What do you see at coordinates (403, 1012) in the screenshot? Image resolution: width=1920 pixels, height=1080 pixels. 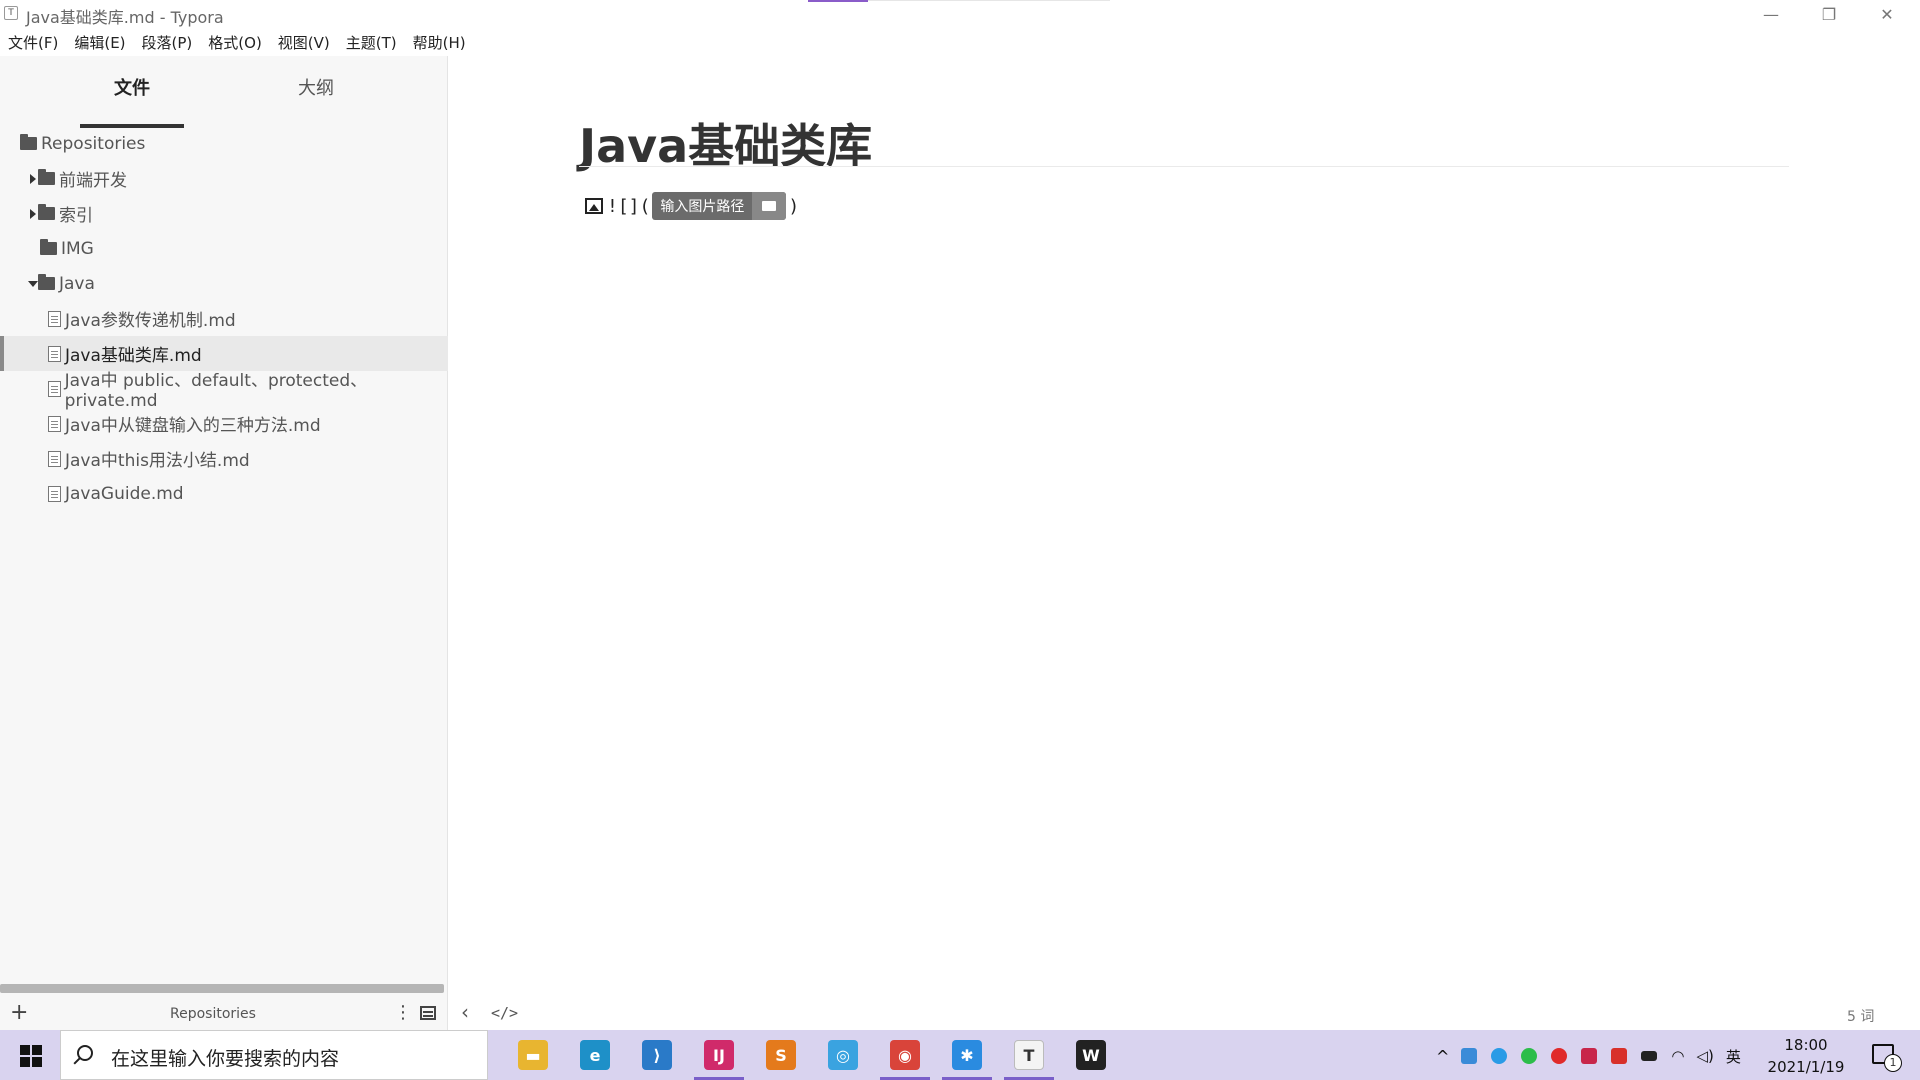 I see `more-options-button: ⋮` at bounding box center [403, 1012].